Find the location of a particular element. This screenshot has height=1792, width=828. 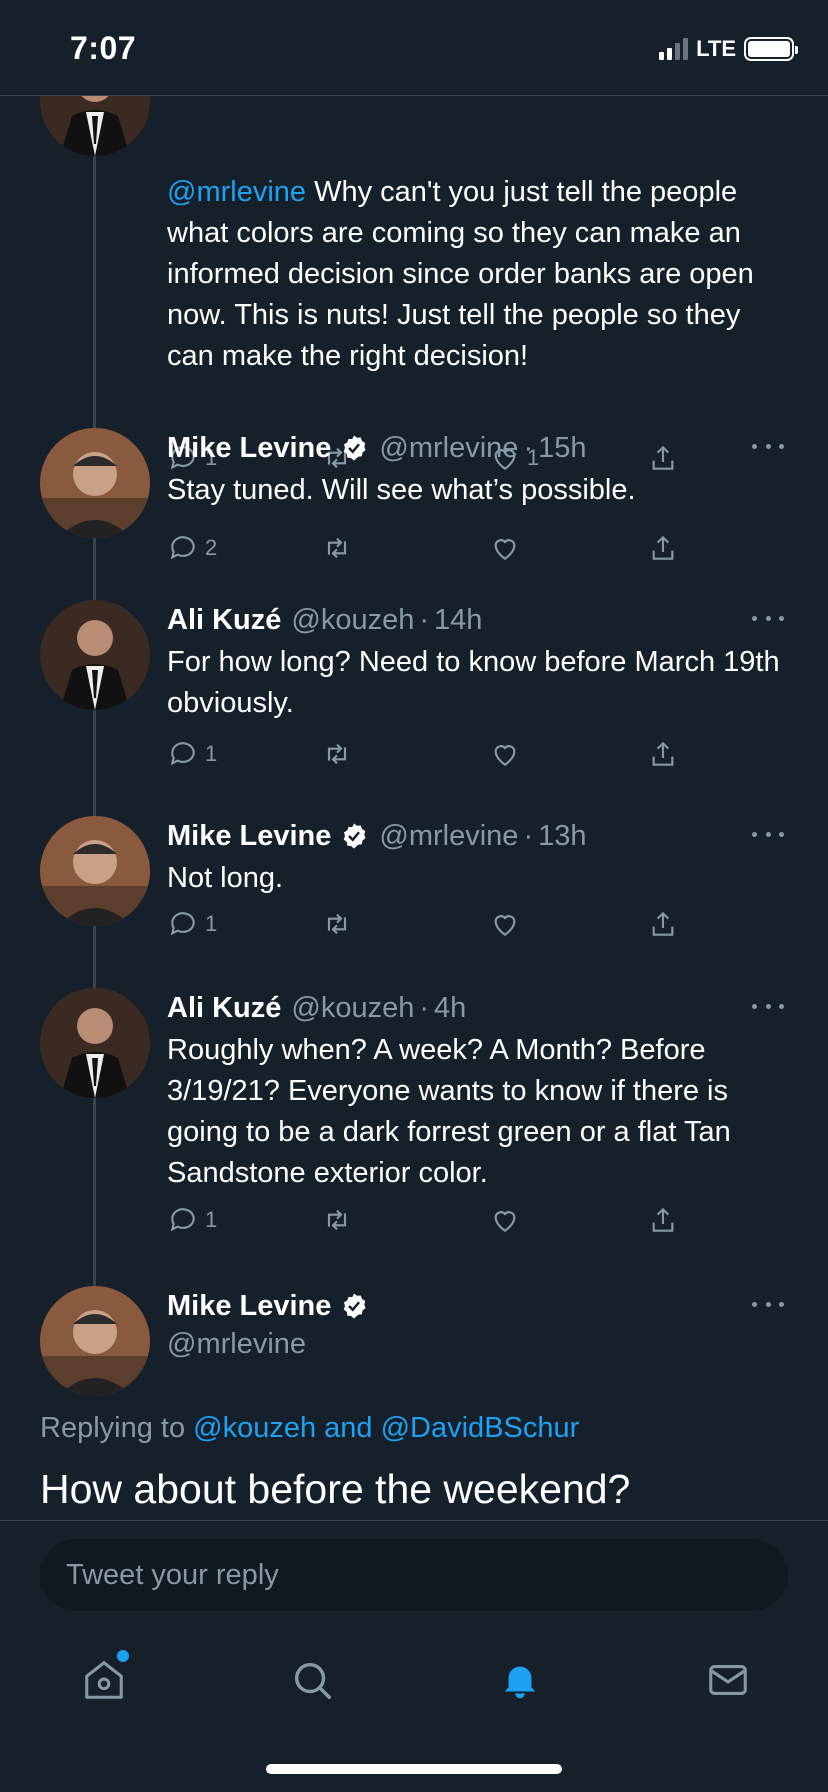

replying-to-mentions: @kouzeh and @DavidBSchur is located at coordinates (386, 1428).